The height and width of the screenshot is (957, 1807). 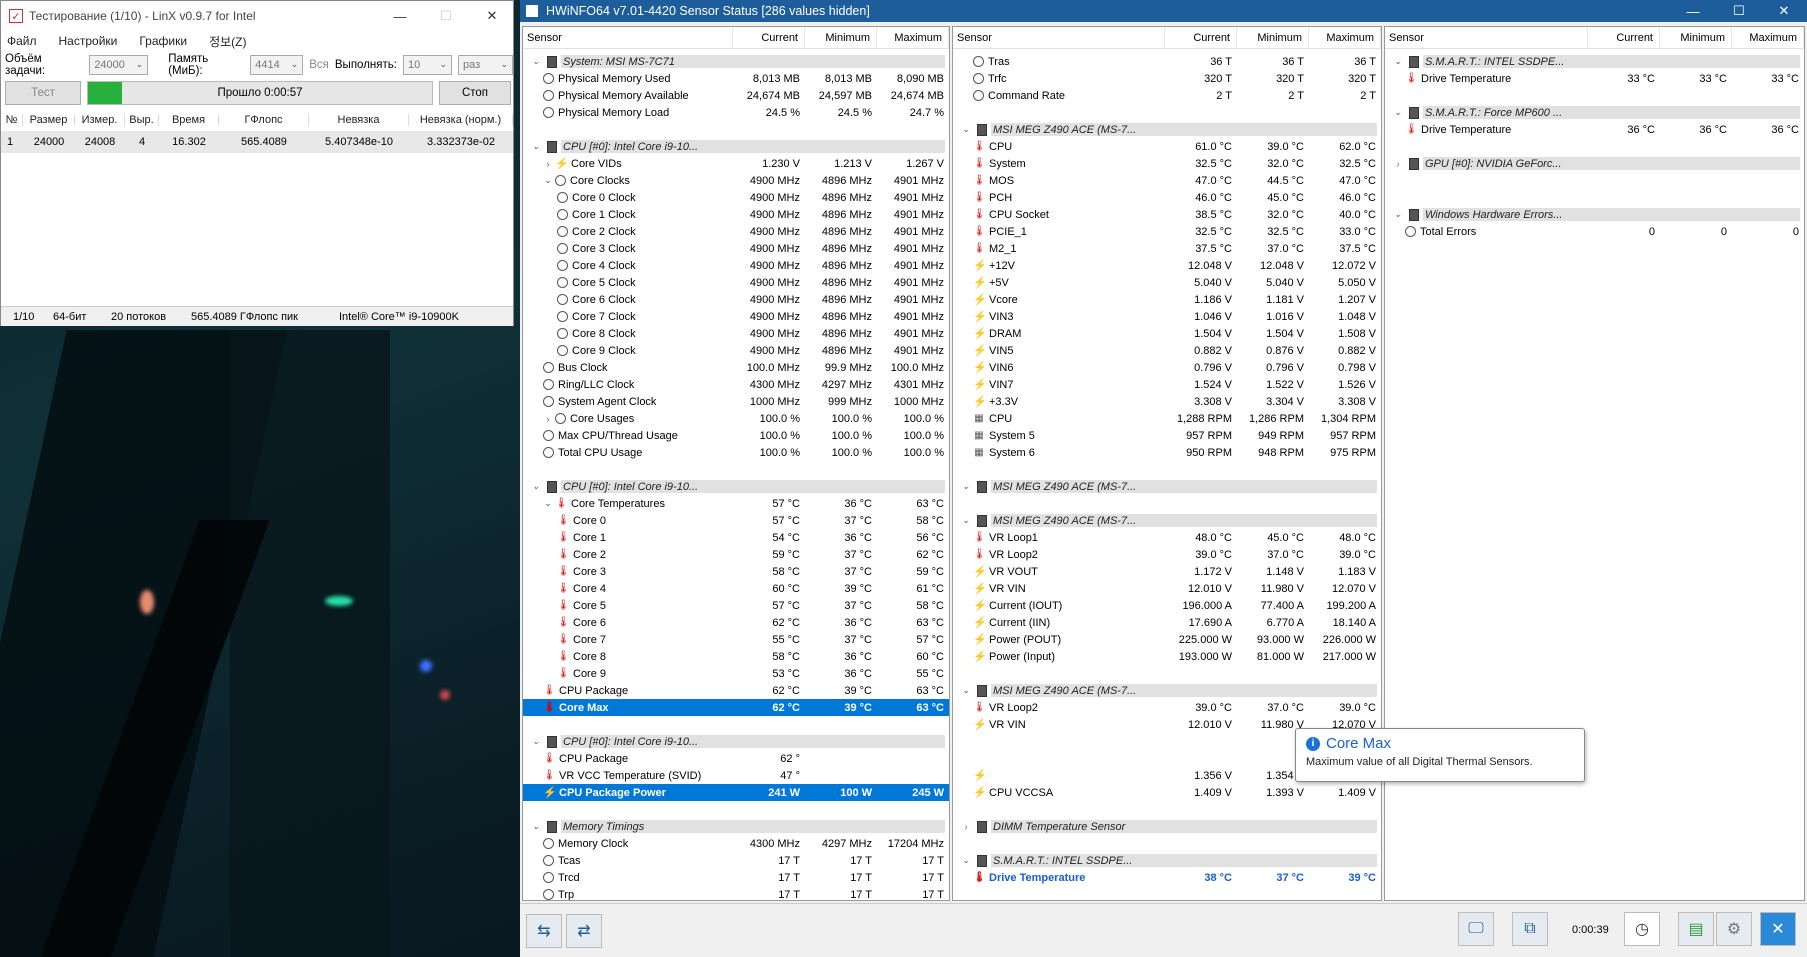 What do you see at coordinates (1167, 656) in the screenshot?
I see `sensor-row: ⚡ Power (Input) 193.000 W 81.000 W 217.000 W` at bounding box center [1167, 656].